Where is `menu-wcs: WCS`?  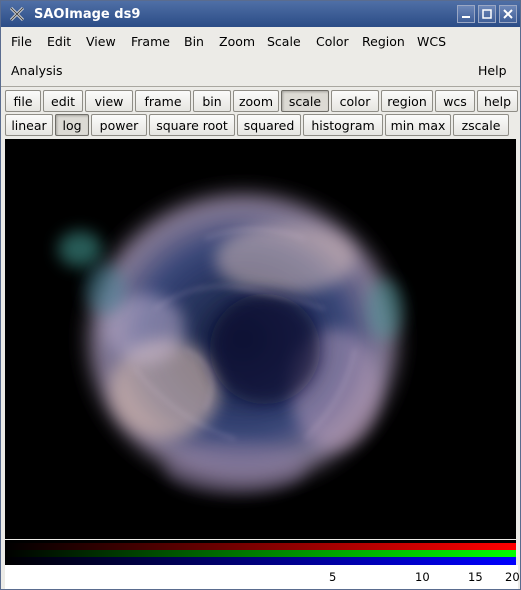 menu-wcs: WCS is located at coordinates (431, 41).